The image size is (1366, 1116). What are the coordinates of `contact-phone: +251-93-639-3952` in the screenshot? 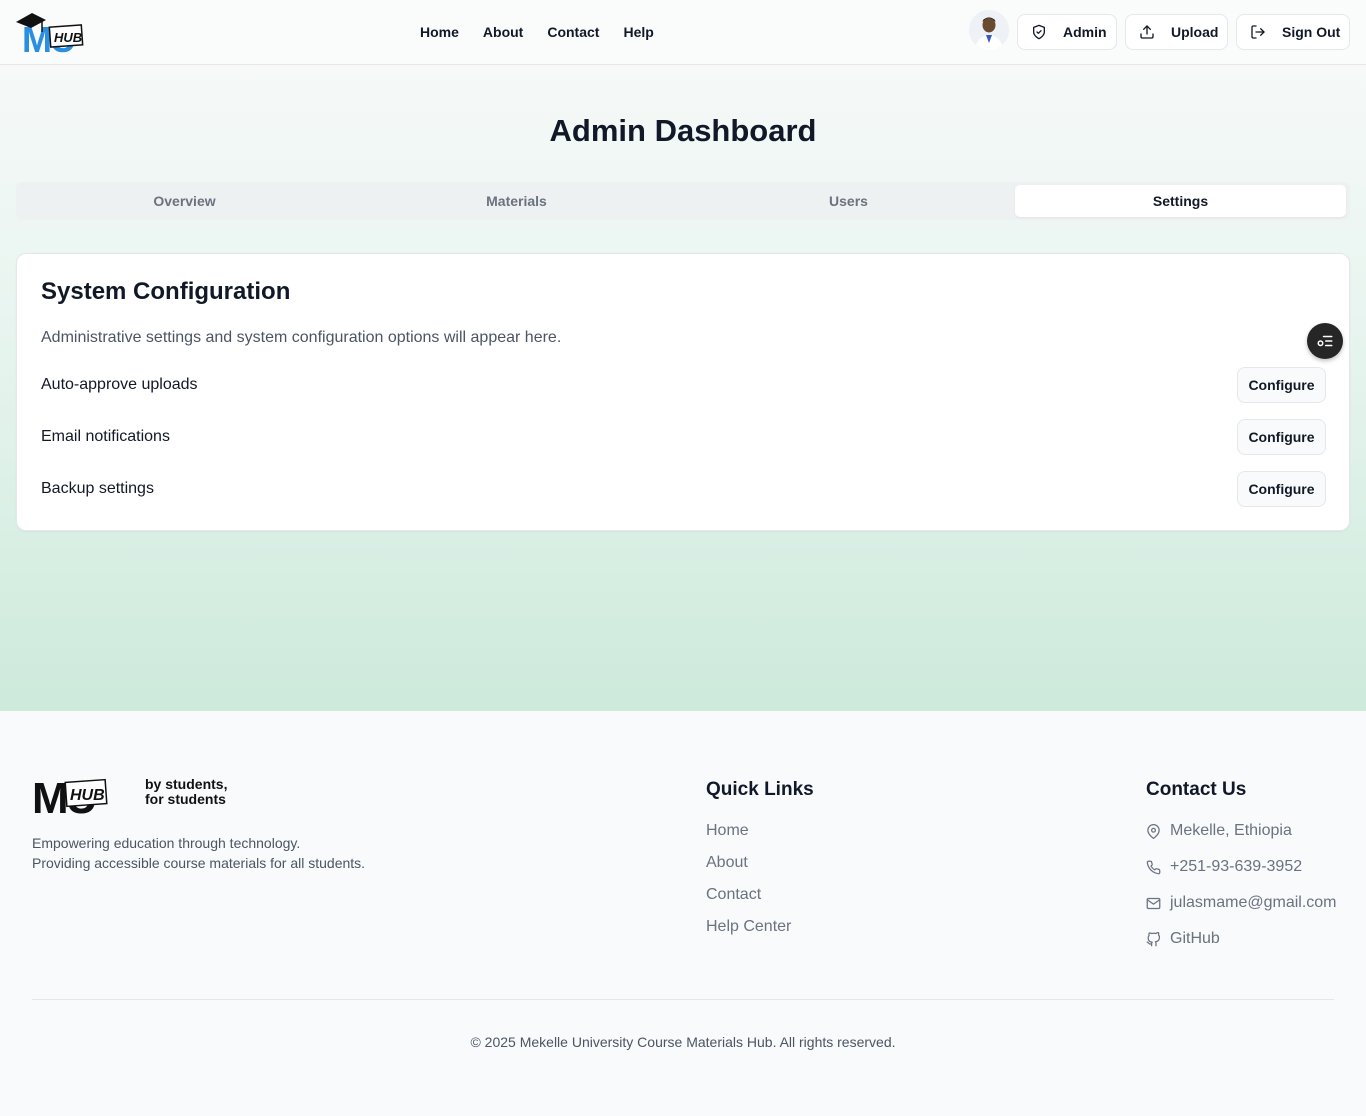 It's located at (1224, 867).